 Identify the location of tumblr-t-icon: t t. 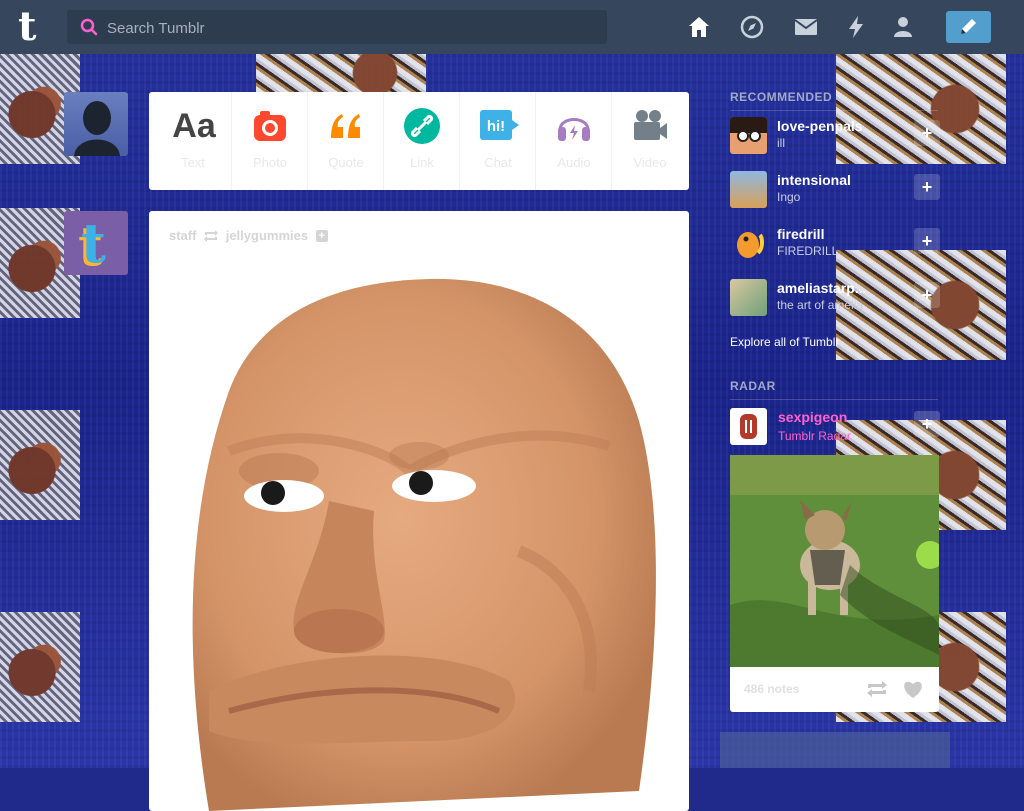
(92, 243).